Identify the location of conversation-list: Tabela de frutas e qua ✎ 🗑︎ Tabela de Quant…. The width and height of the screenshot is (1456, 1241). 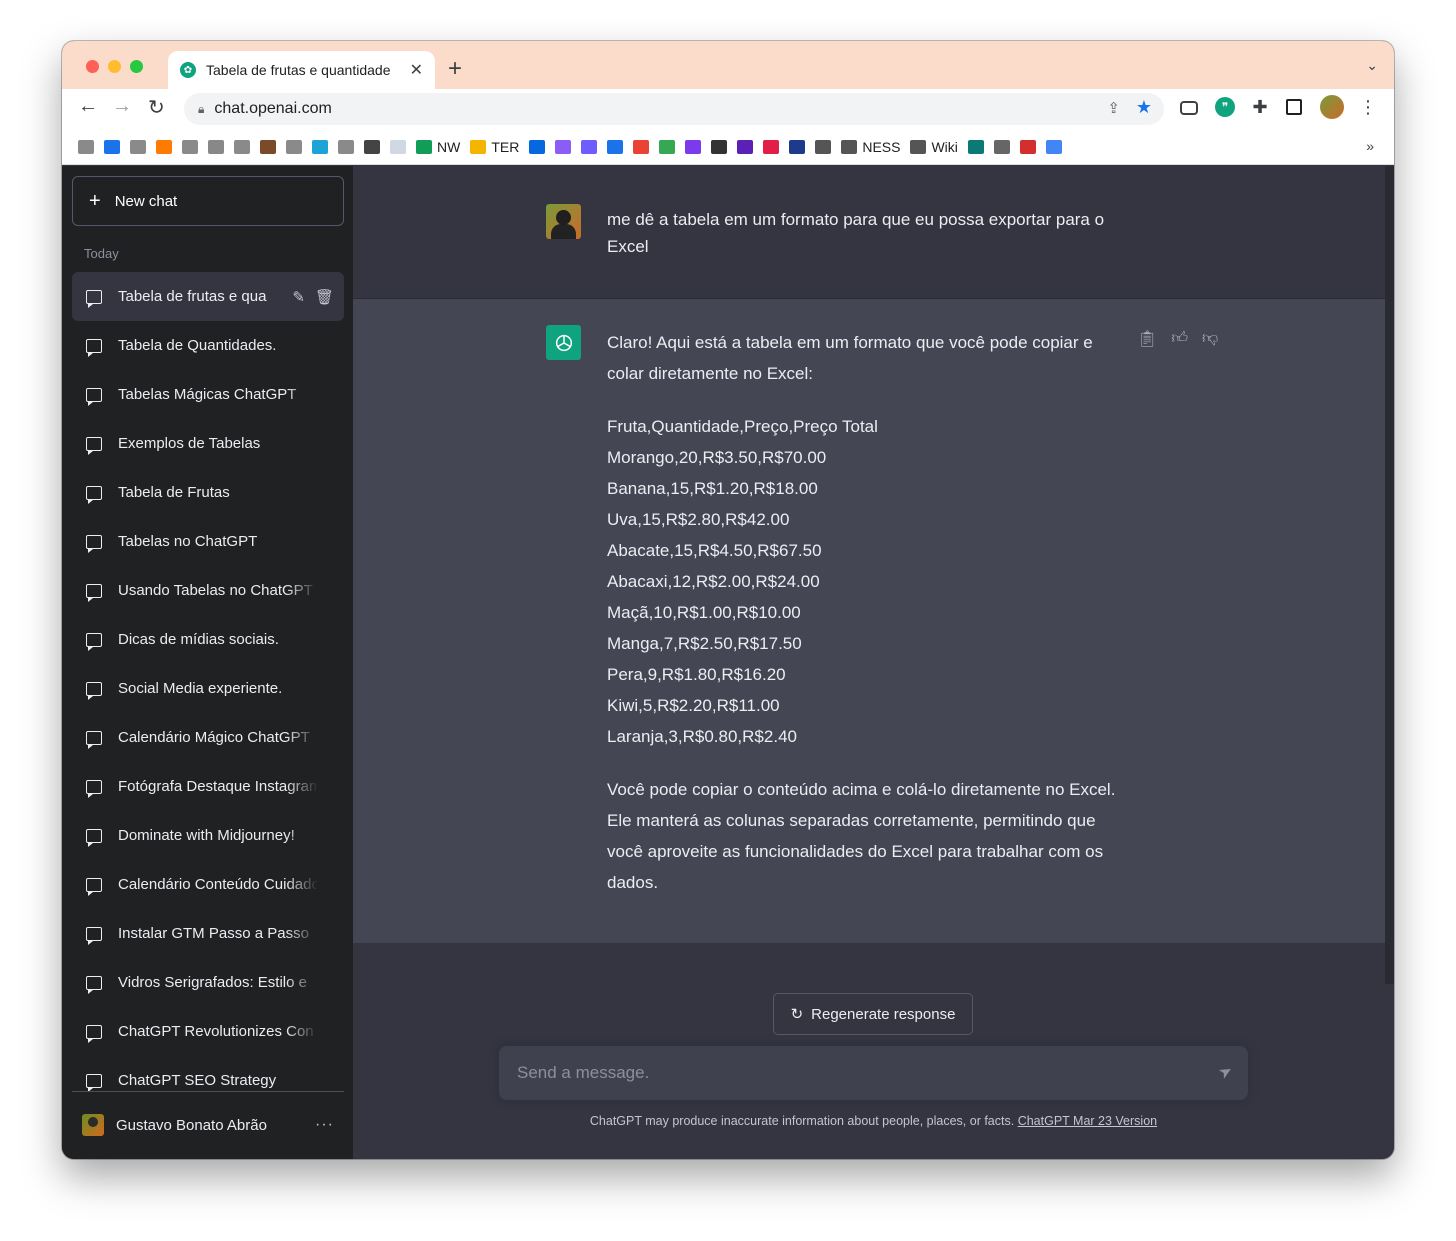
(208, 682).